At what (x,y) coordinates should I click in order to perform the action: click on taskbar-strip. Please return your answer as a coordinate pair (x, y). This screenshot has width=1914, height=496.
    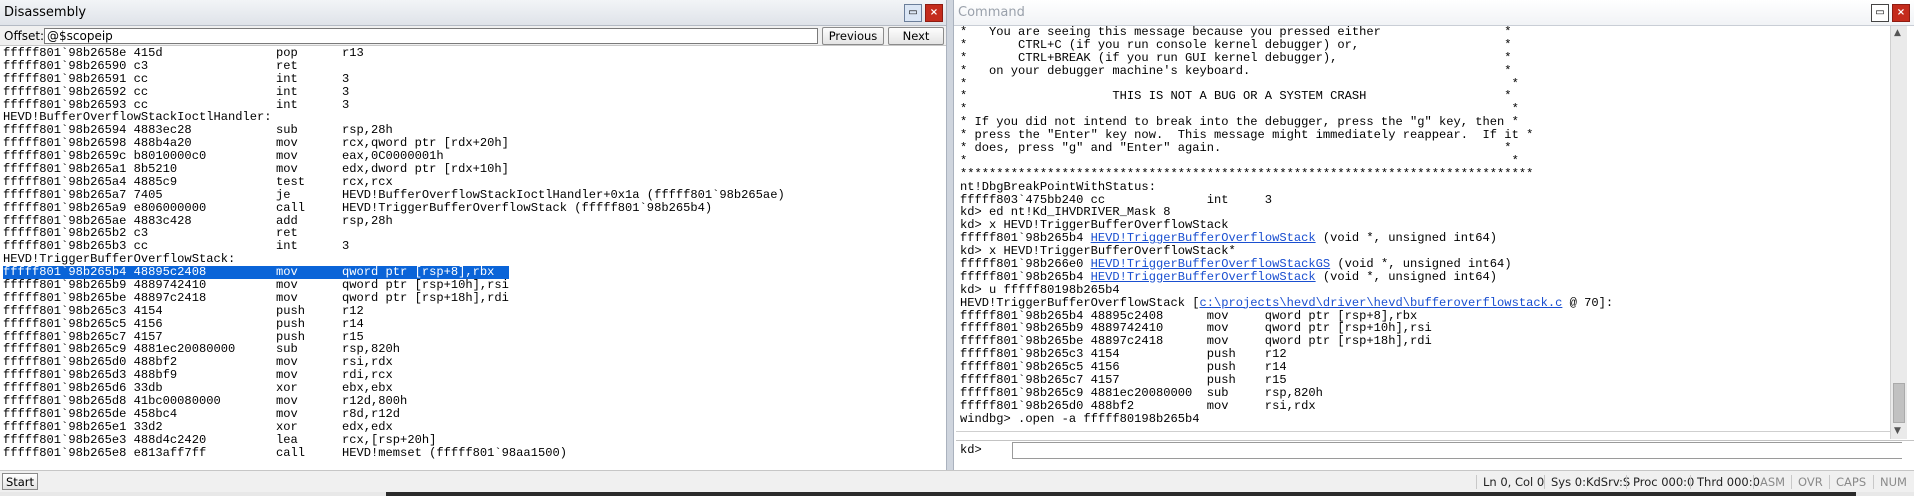
    Looking at the image, I should click on (957, 494).